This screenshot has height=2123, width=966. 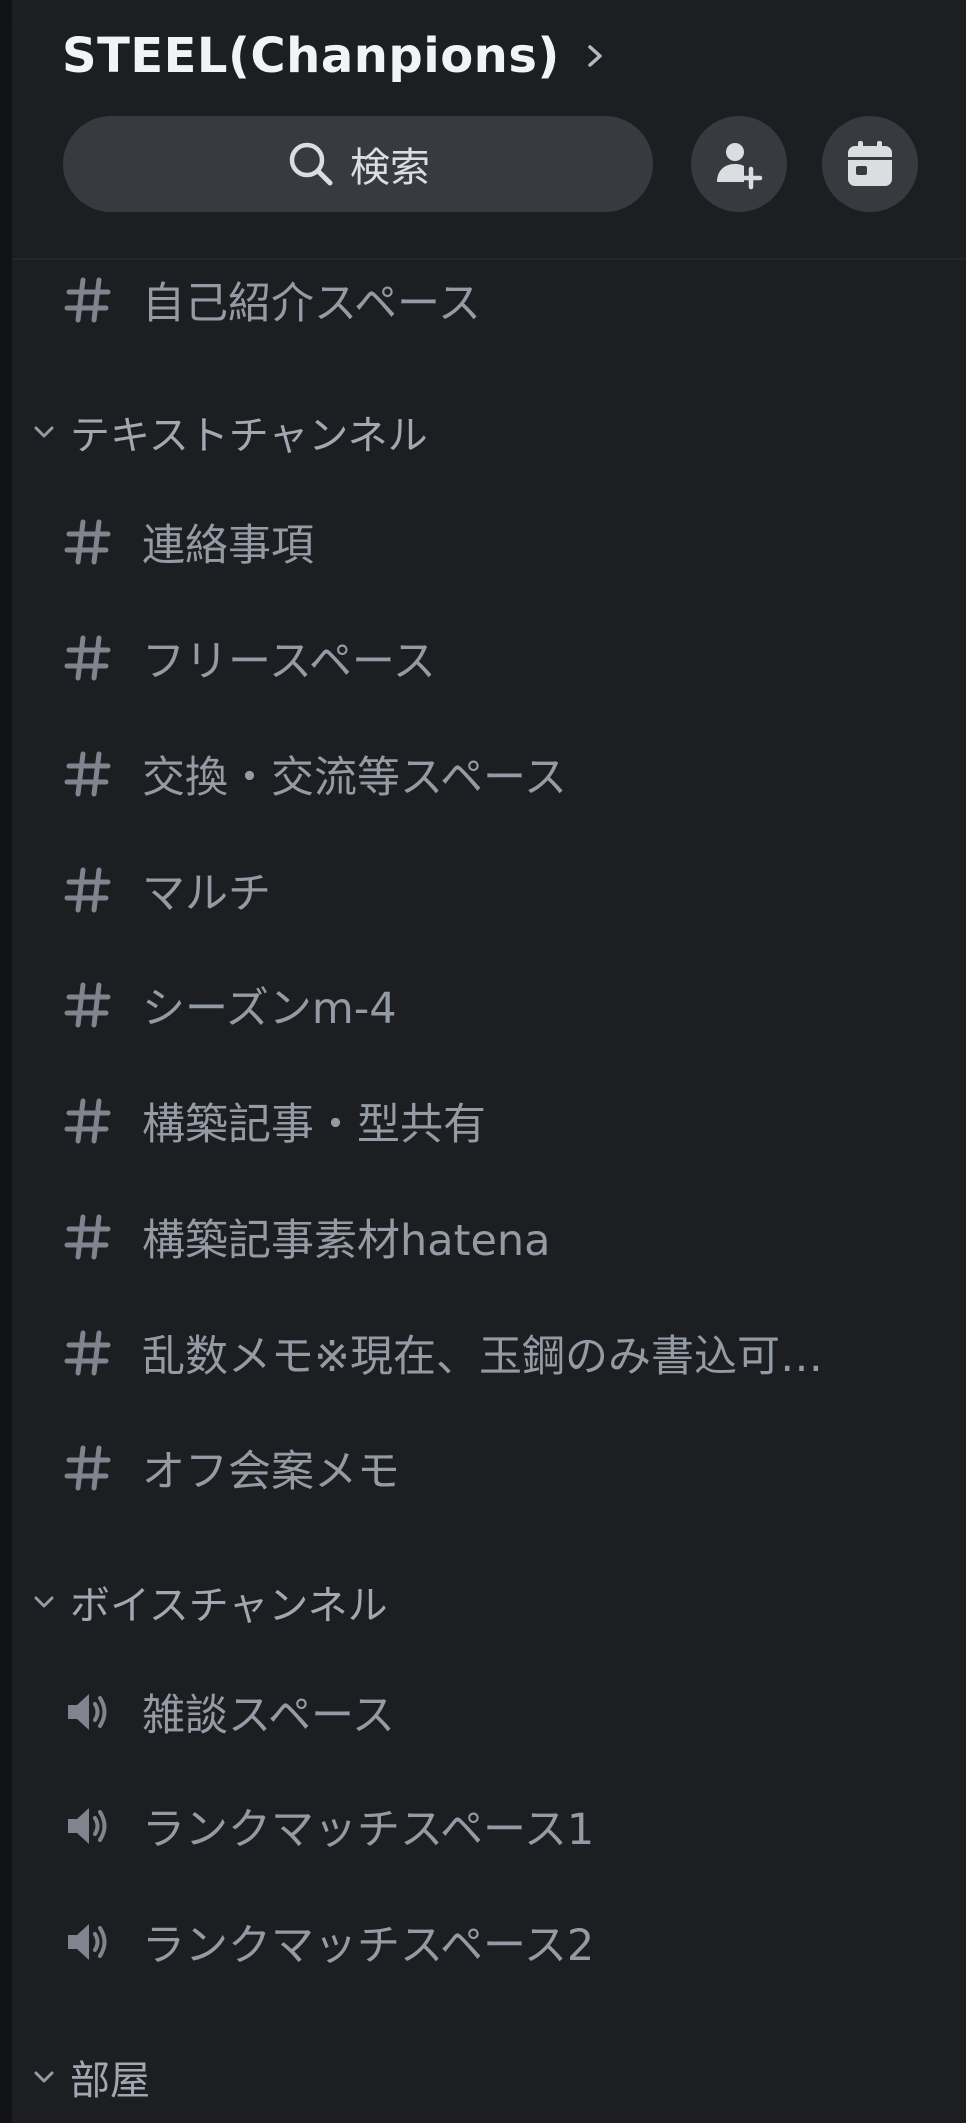 I want to click on channel-name: オフ会案メモ, so click(x=271, y=1472).